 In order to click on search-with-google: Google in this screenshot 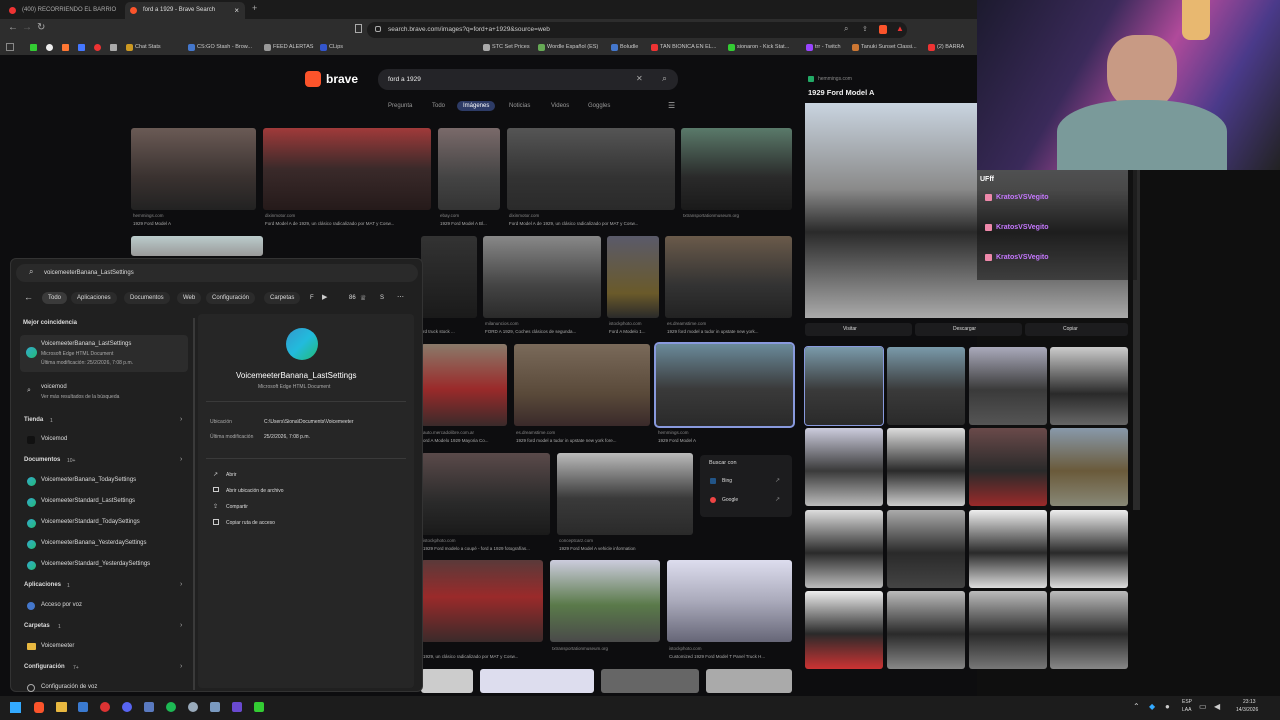, I will do `click(730, 500)`.